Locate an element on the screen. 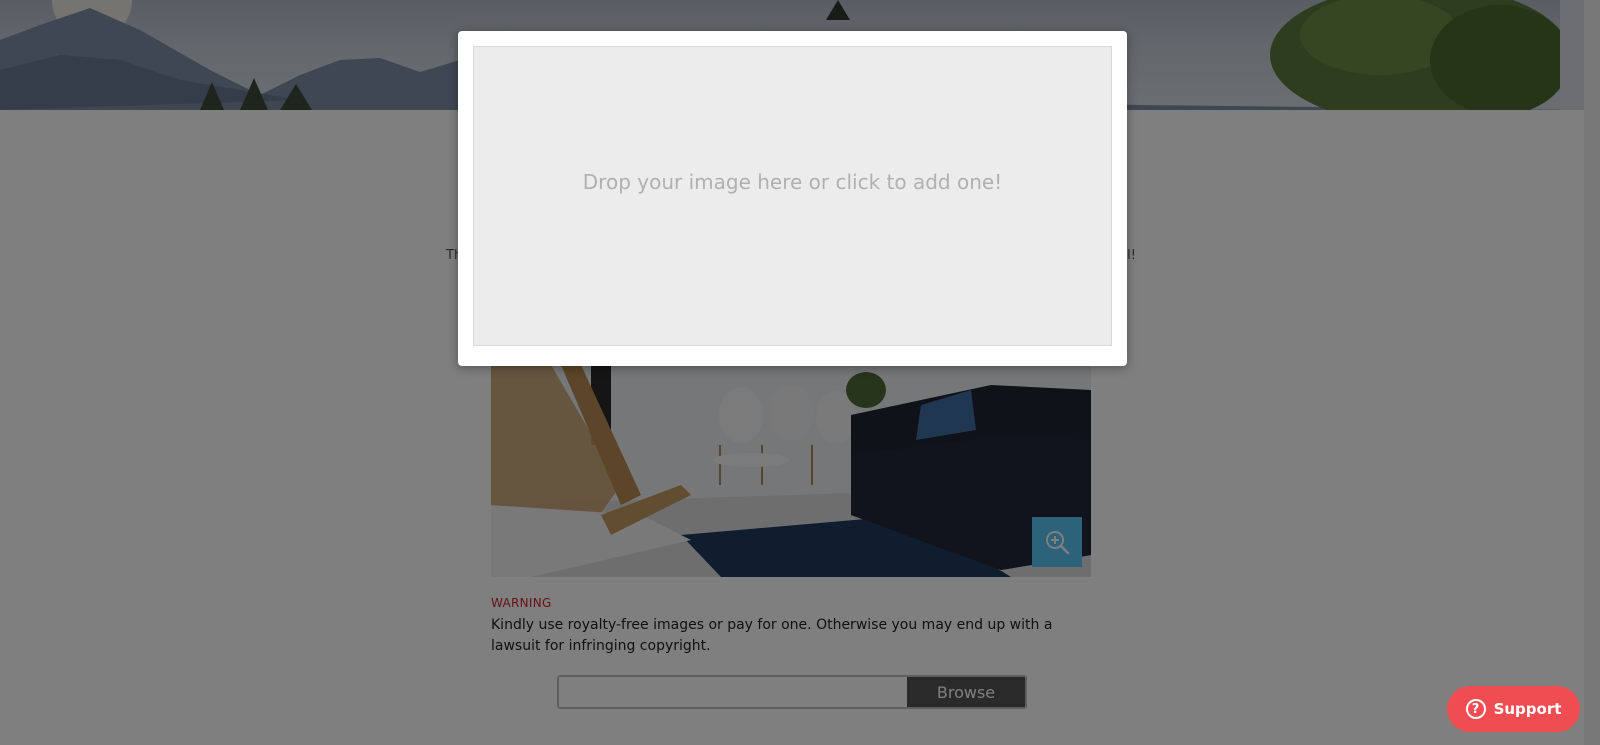  help-icon: ? is located at coordinates (1475, 709).